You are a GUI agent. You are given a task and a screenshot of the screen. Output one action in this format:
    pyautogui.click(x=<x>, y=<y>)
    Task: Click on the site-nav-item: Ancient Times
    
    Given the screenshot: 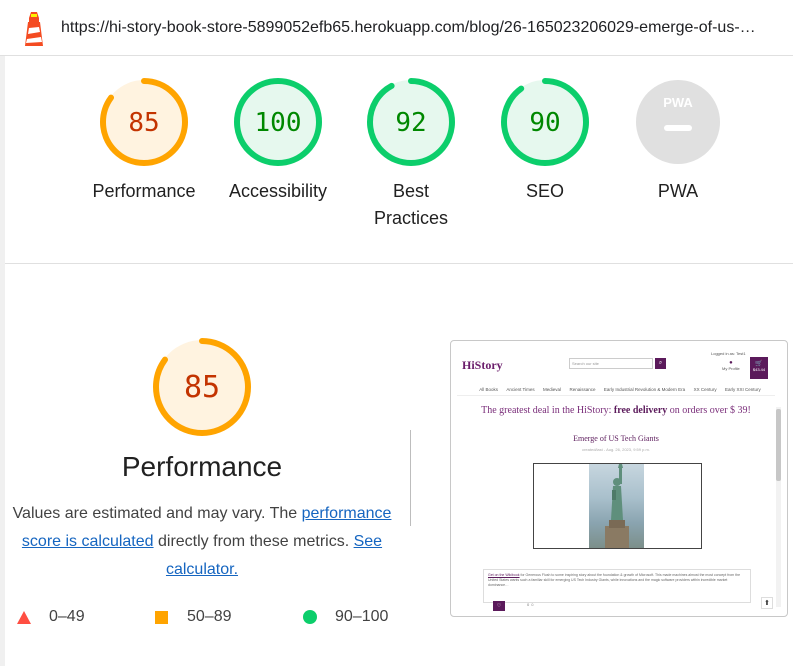 What is the action you would take?
    pyautogui.click(x=520, y=389)
    